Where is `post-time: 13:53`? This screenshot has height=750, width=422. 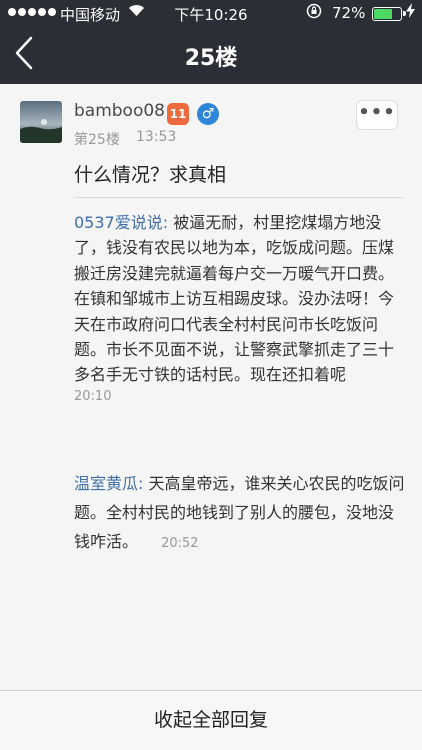 post-time: 13:53 is located at coordinates (156, 137).